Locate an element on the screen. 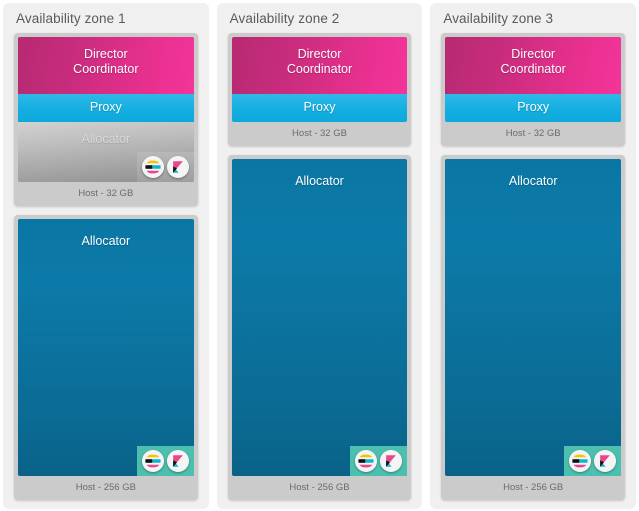 This screenshot has height=511, width=639. instance-stack: Director Coordinator Proxy Allocator is located at coordinates (106, 109).